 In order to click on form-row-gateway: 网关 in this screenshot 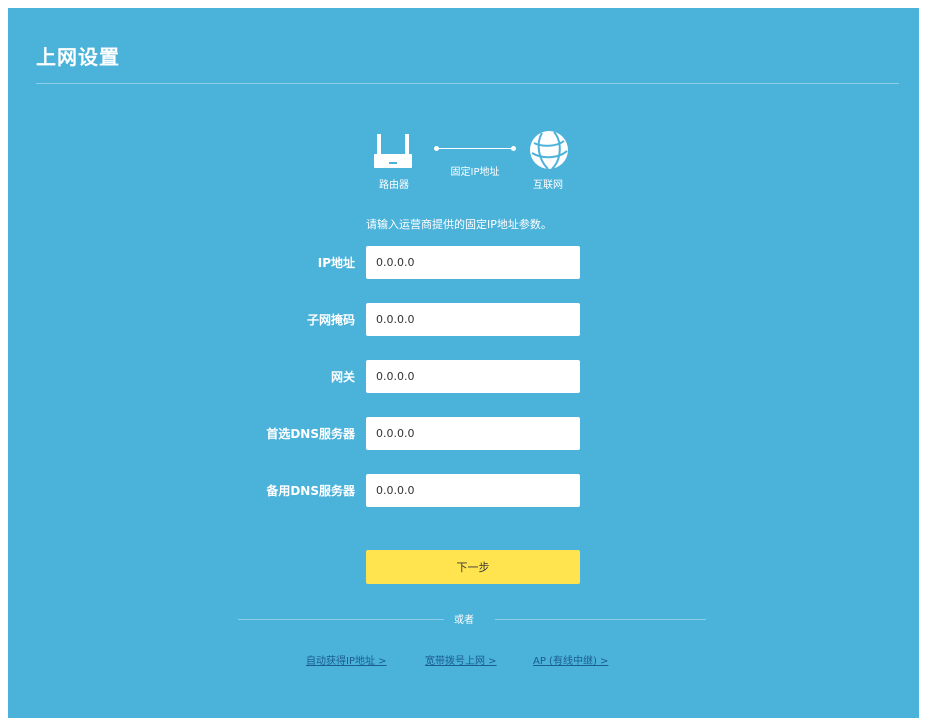, I will do `click(463, 376)`.